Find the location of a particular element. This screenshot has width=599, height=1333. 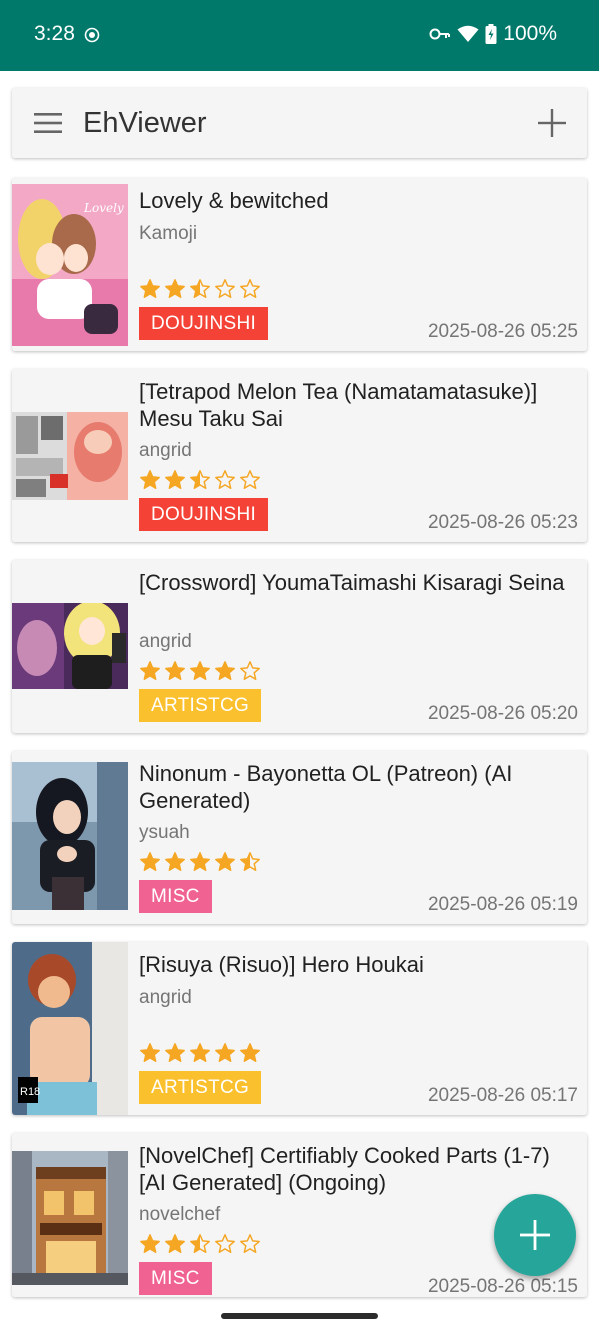

gallery-date: 2025-08-26 05:23 is located at coordinates (502, 522).